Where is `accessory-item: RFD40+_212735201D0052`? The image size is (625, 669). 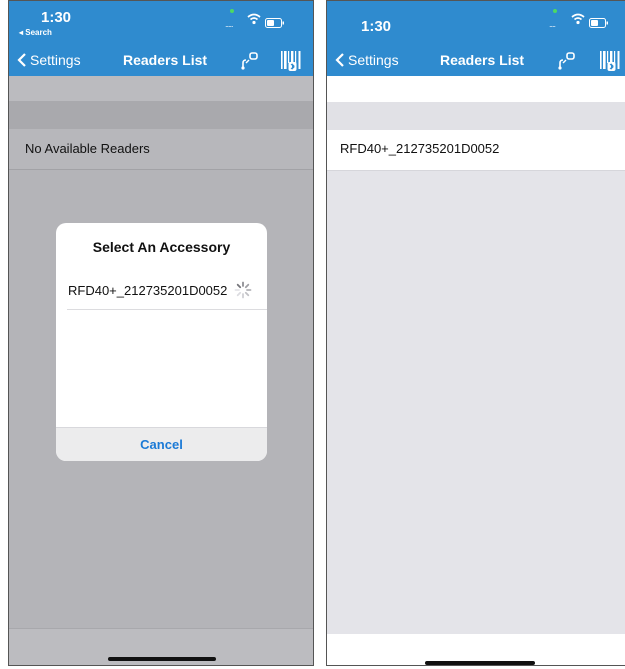 accessory-item: RFD40+_212735201D0052 is located at coordinates (167, 290).